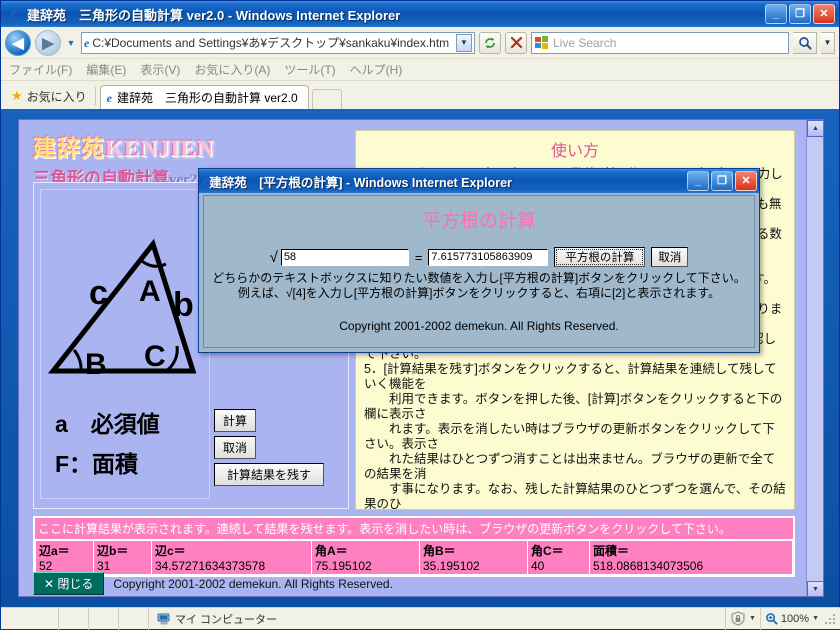 This screenshot has height=630, width=840. Describe the element at coordinates (691, 557) in the screenshot. I see `result-cell-area: 面積＝ 518.0868134073506` at that location.